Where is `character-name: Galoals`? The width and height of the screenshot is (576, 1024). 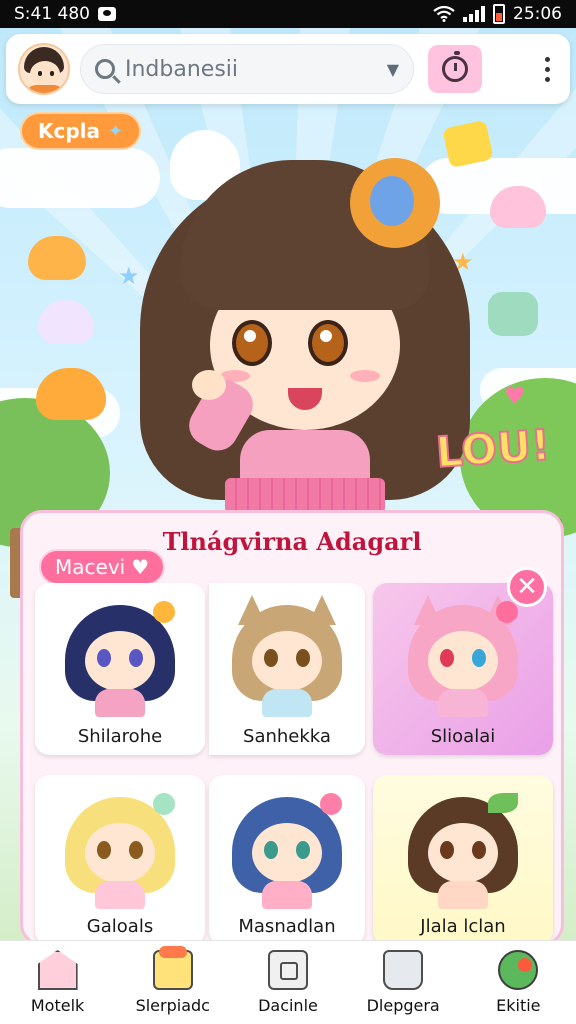
character-name: Galoals is located at coordinates (120, 926).